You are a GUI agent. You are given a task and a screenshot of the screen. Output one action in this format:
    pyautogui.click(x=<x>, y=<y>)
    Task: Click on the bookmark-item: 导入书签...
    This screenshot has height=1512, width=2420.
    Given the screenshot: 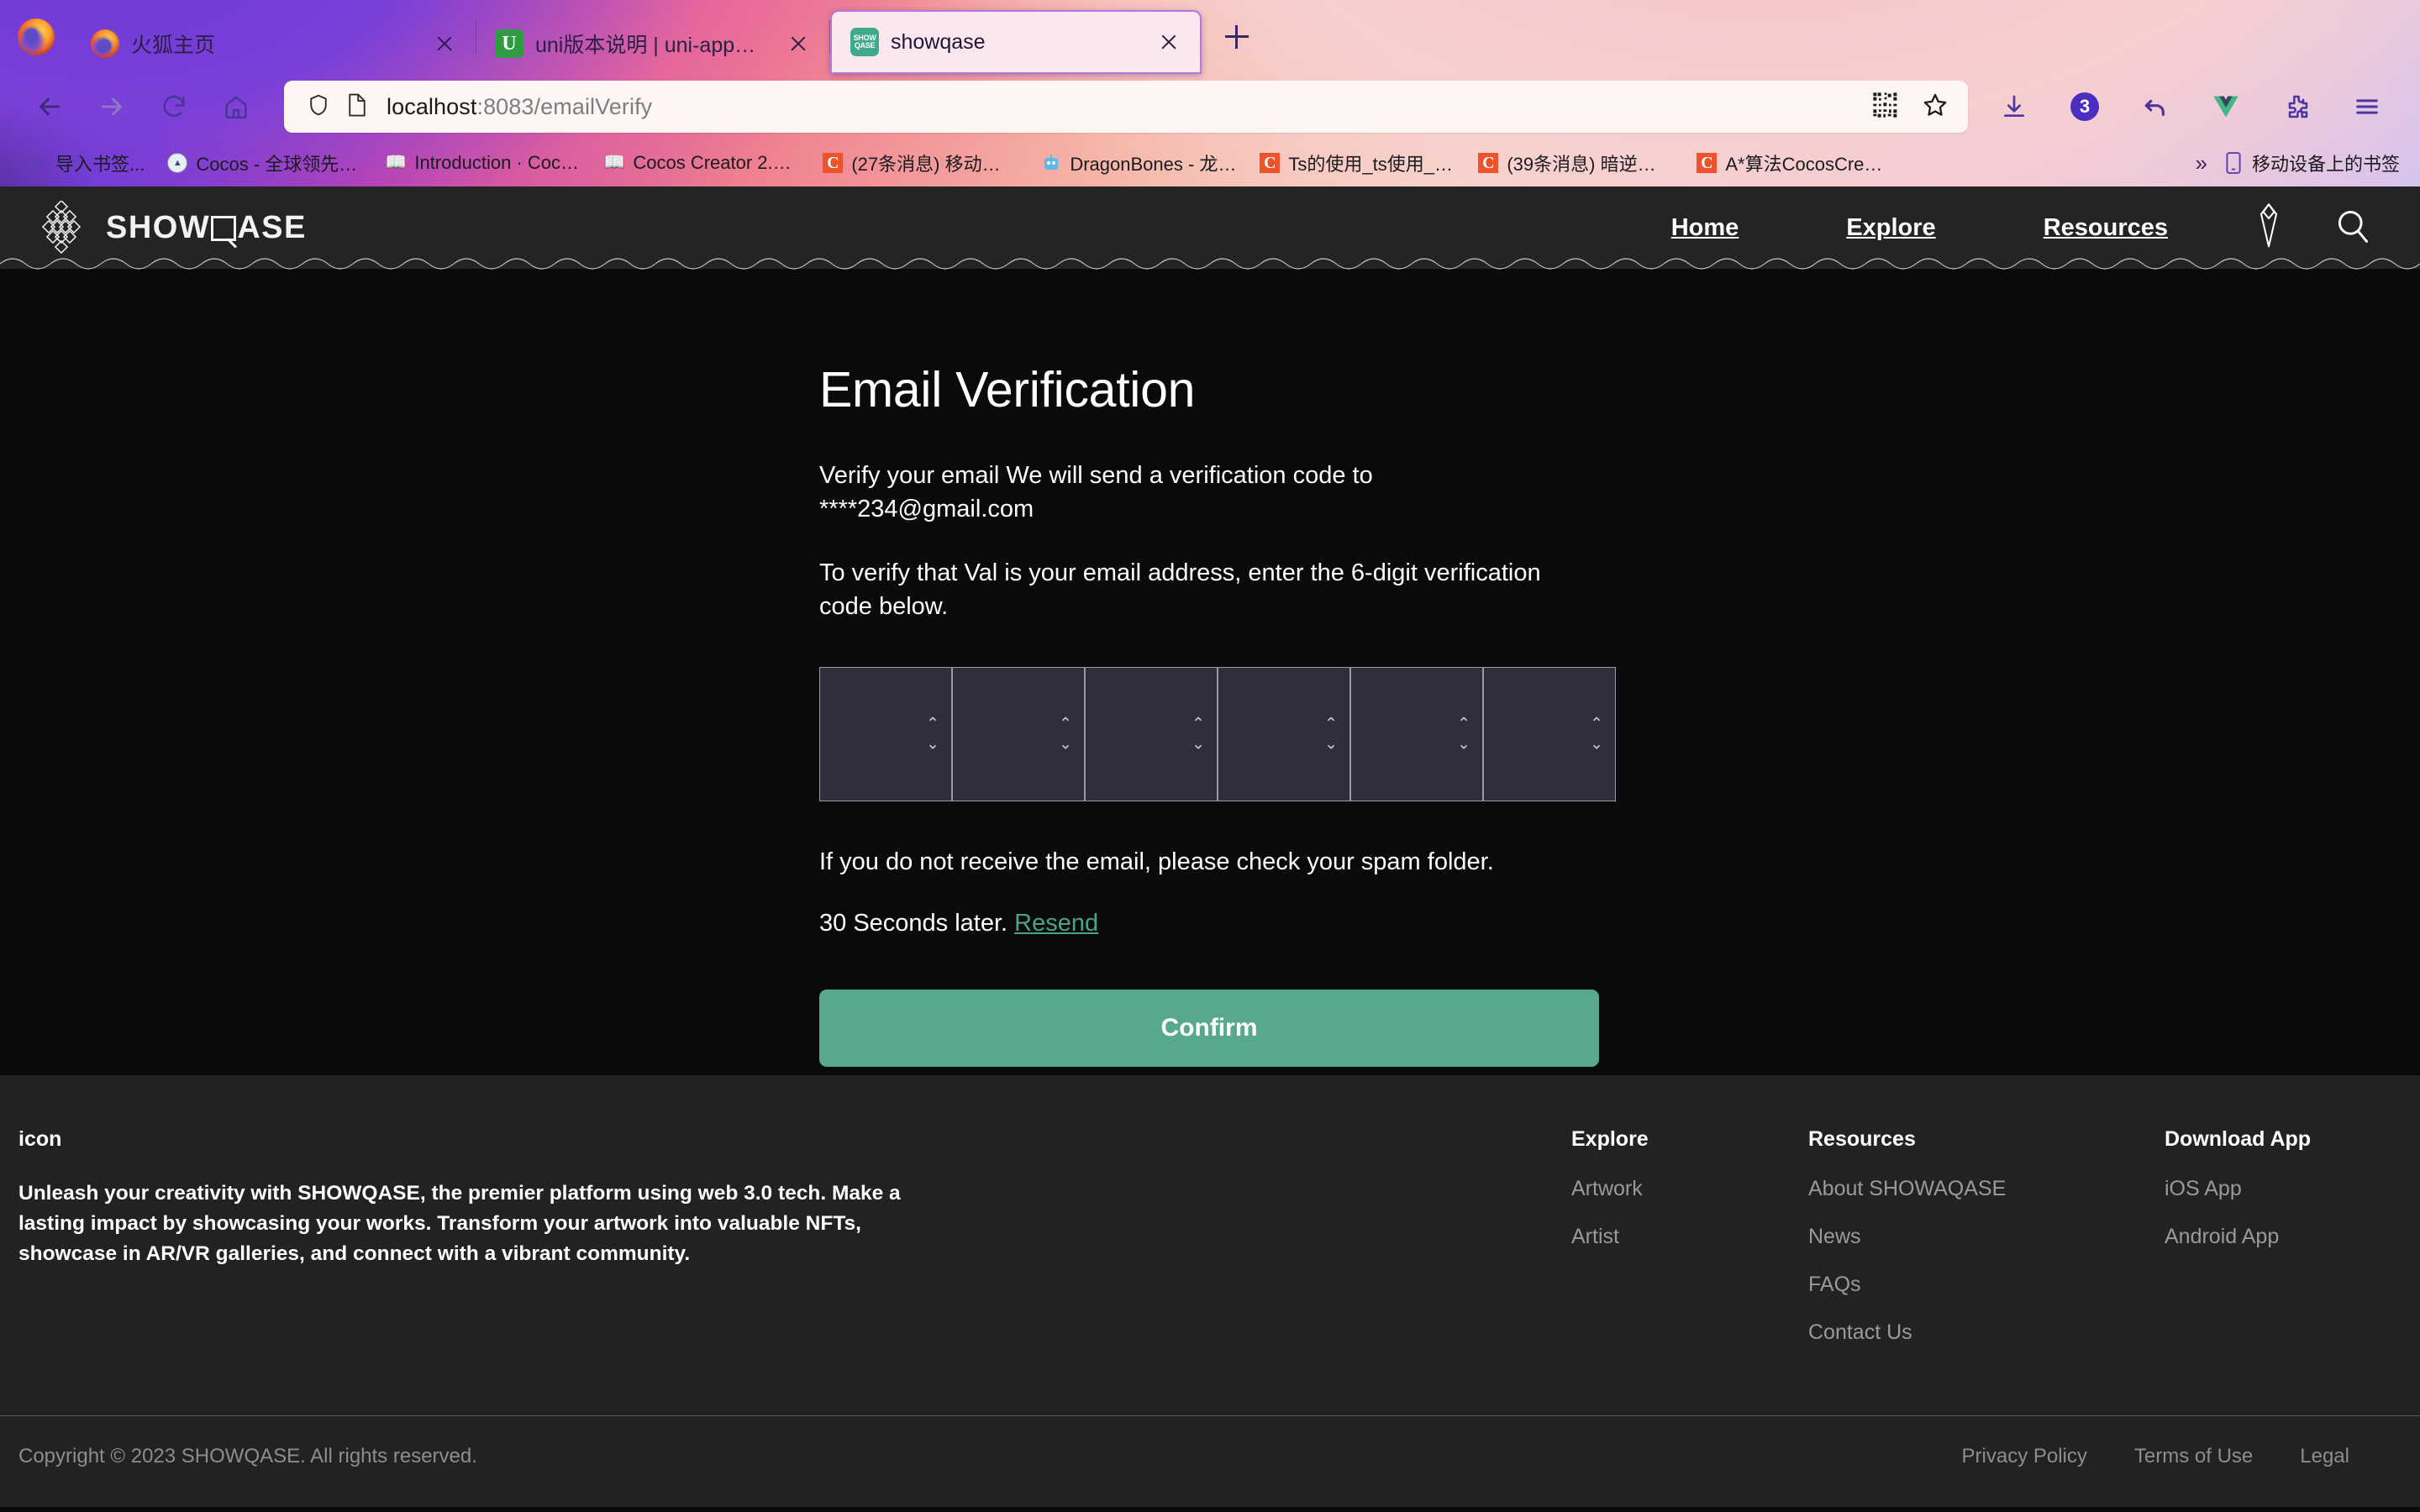 What is the action you would take?
    pyautogui.click(x=85, y=162)
    